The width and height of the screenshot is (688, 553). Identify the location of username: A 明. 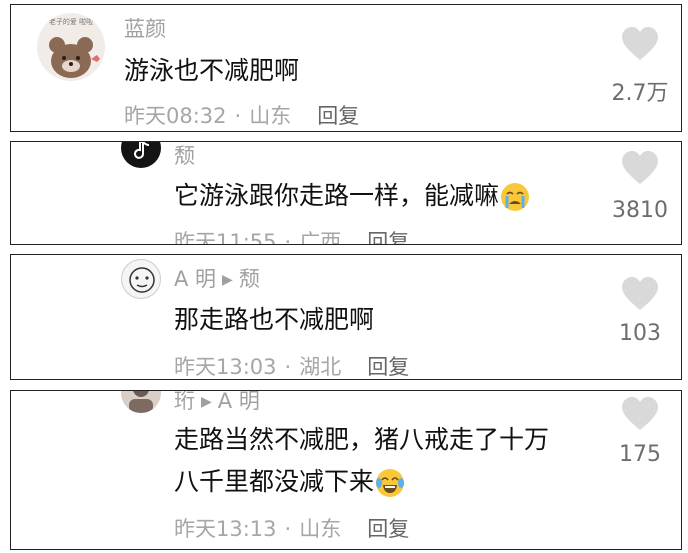
(195, 279).